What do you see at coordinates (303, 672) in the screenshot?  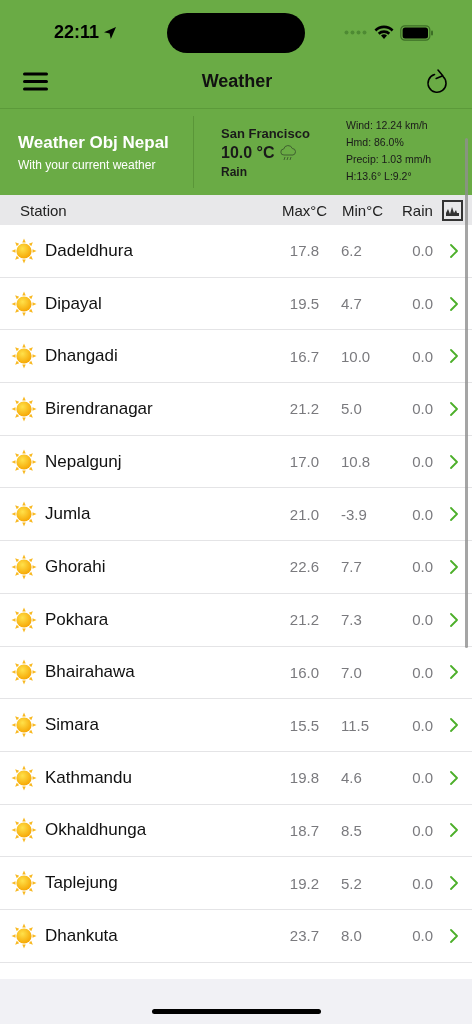 I see `max-temperature: 16.0` at bounding box center [303, 672].